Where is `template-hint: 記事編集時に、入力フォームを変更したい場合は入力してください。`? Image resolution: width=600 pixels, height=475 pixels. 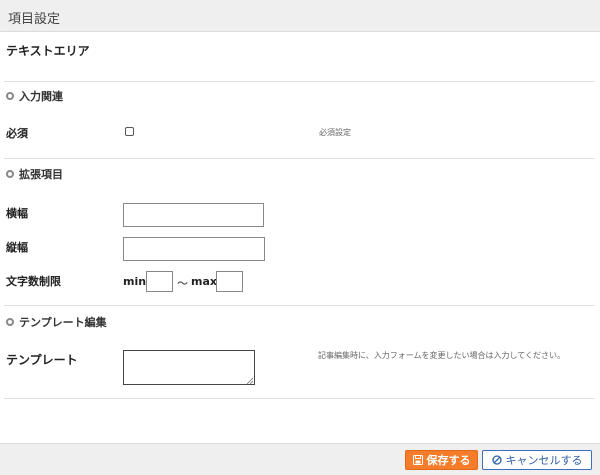 template-hint: 記事編集時に、入力フォームを変更したい場合は入力してください。 is located at coordinates (442, 355).